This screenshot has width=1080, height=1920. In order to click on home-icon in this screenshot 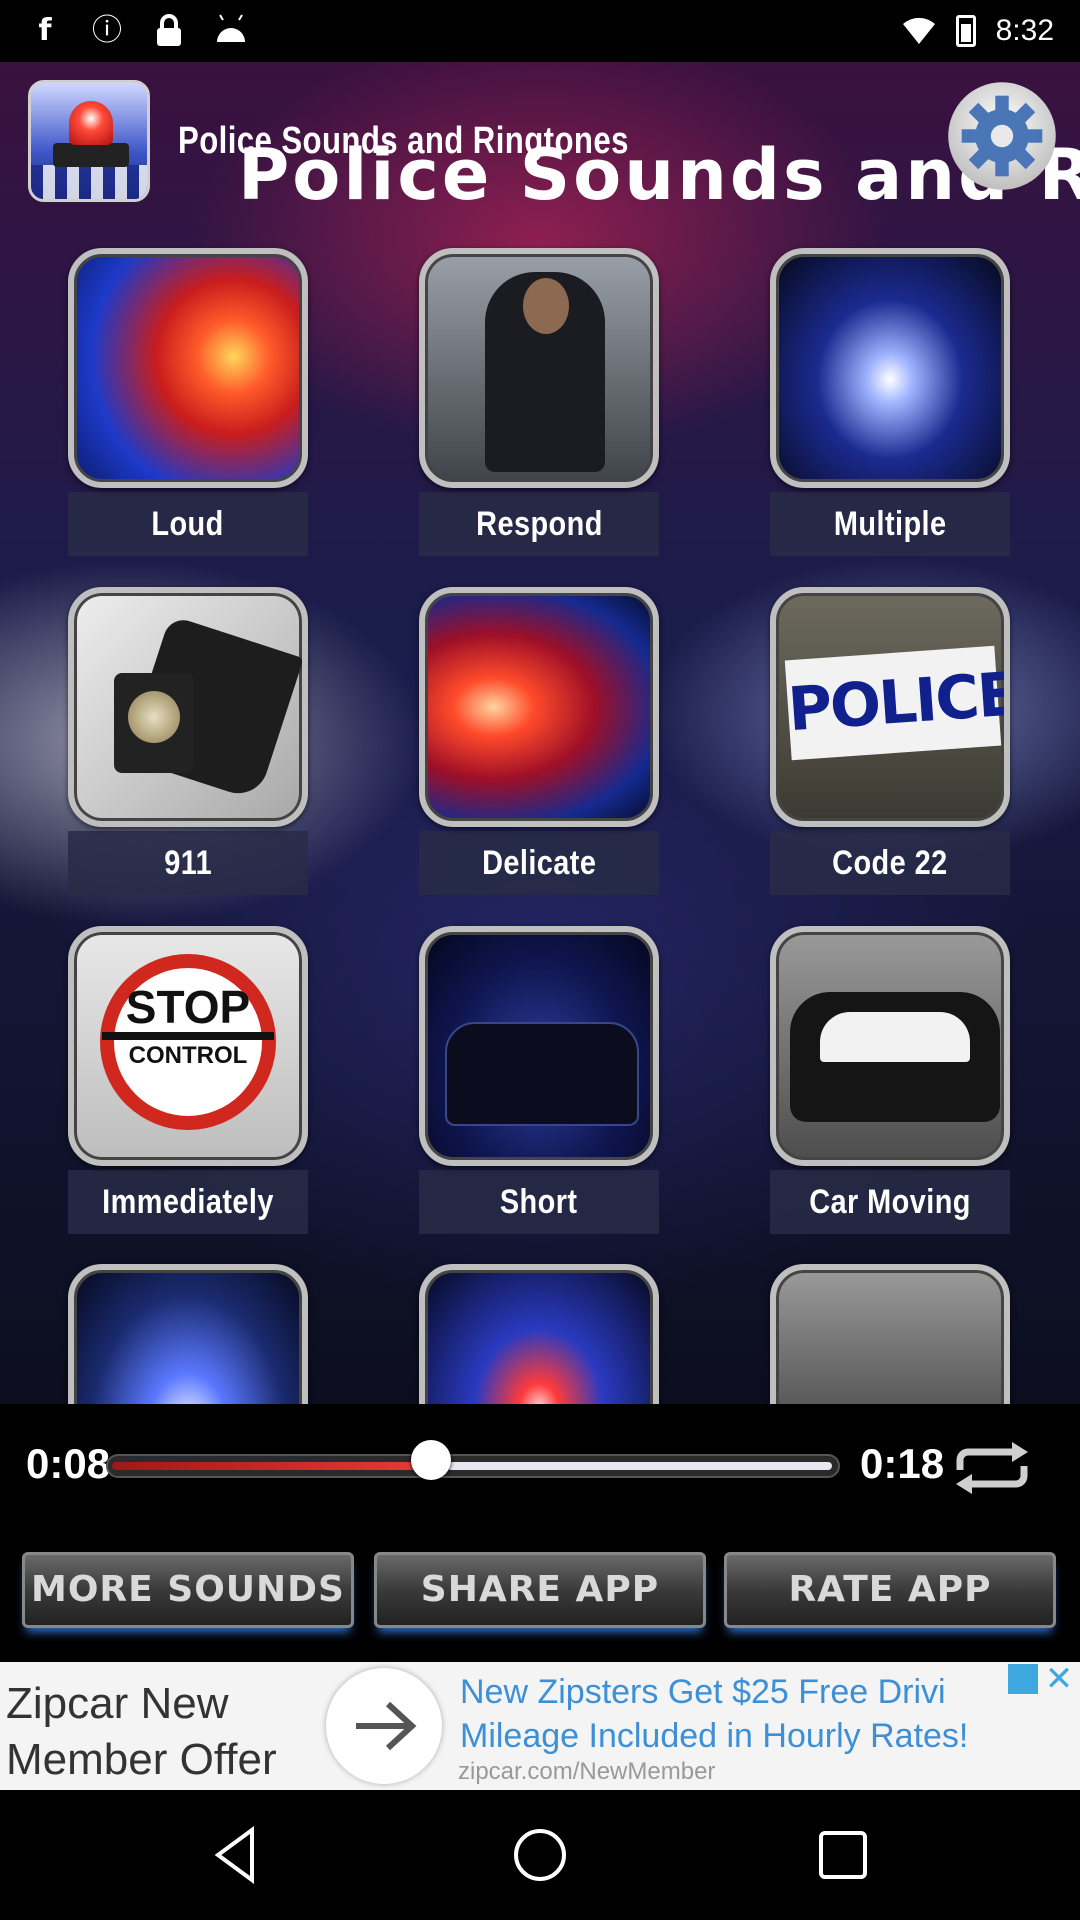, I will do `click(540, 1855)`.